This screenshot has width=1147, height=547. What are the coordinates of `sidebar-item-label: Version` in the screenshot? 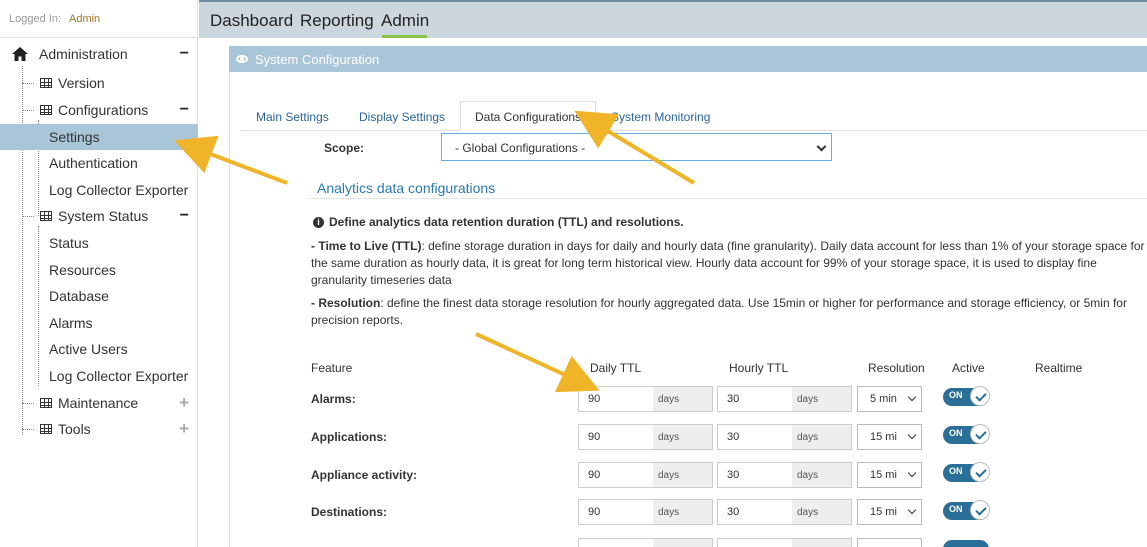 It's located at (81, 83).